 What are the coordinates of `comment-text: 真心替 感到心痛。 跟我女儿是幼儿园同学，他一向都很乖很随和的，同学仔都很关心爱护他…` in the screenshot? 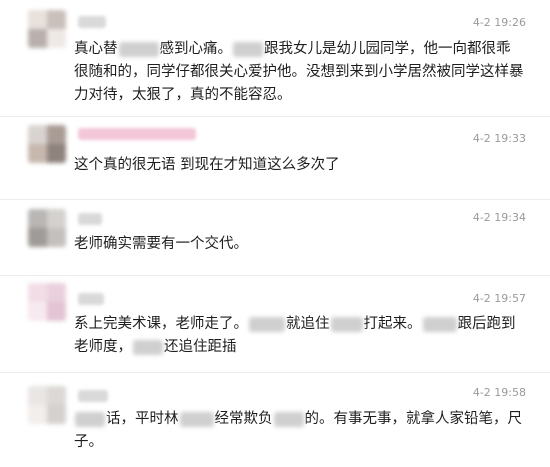 It's located at (299, 72).